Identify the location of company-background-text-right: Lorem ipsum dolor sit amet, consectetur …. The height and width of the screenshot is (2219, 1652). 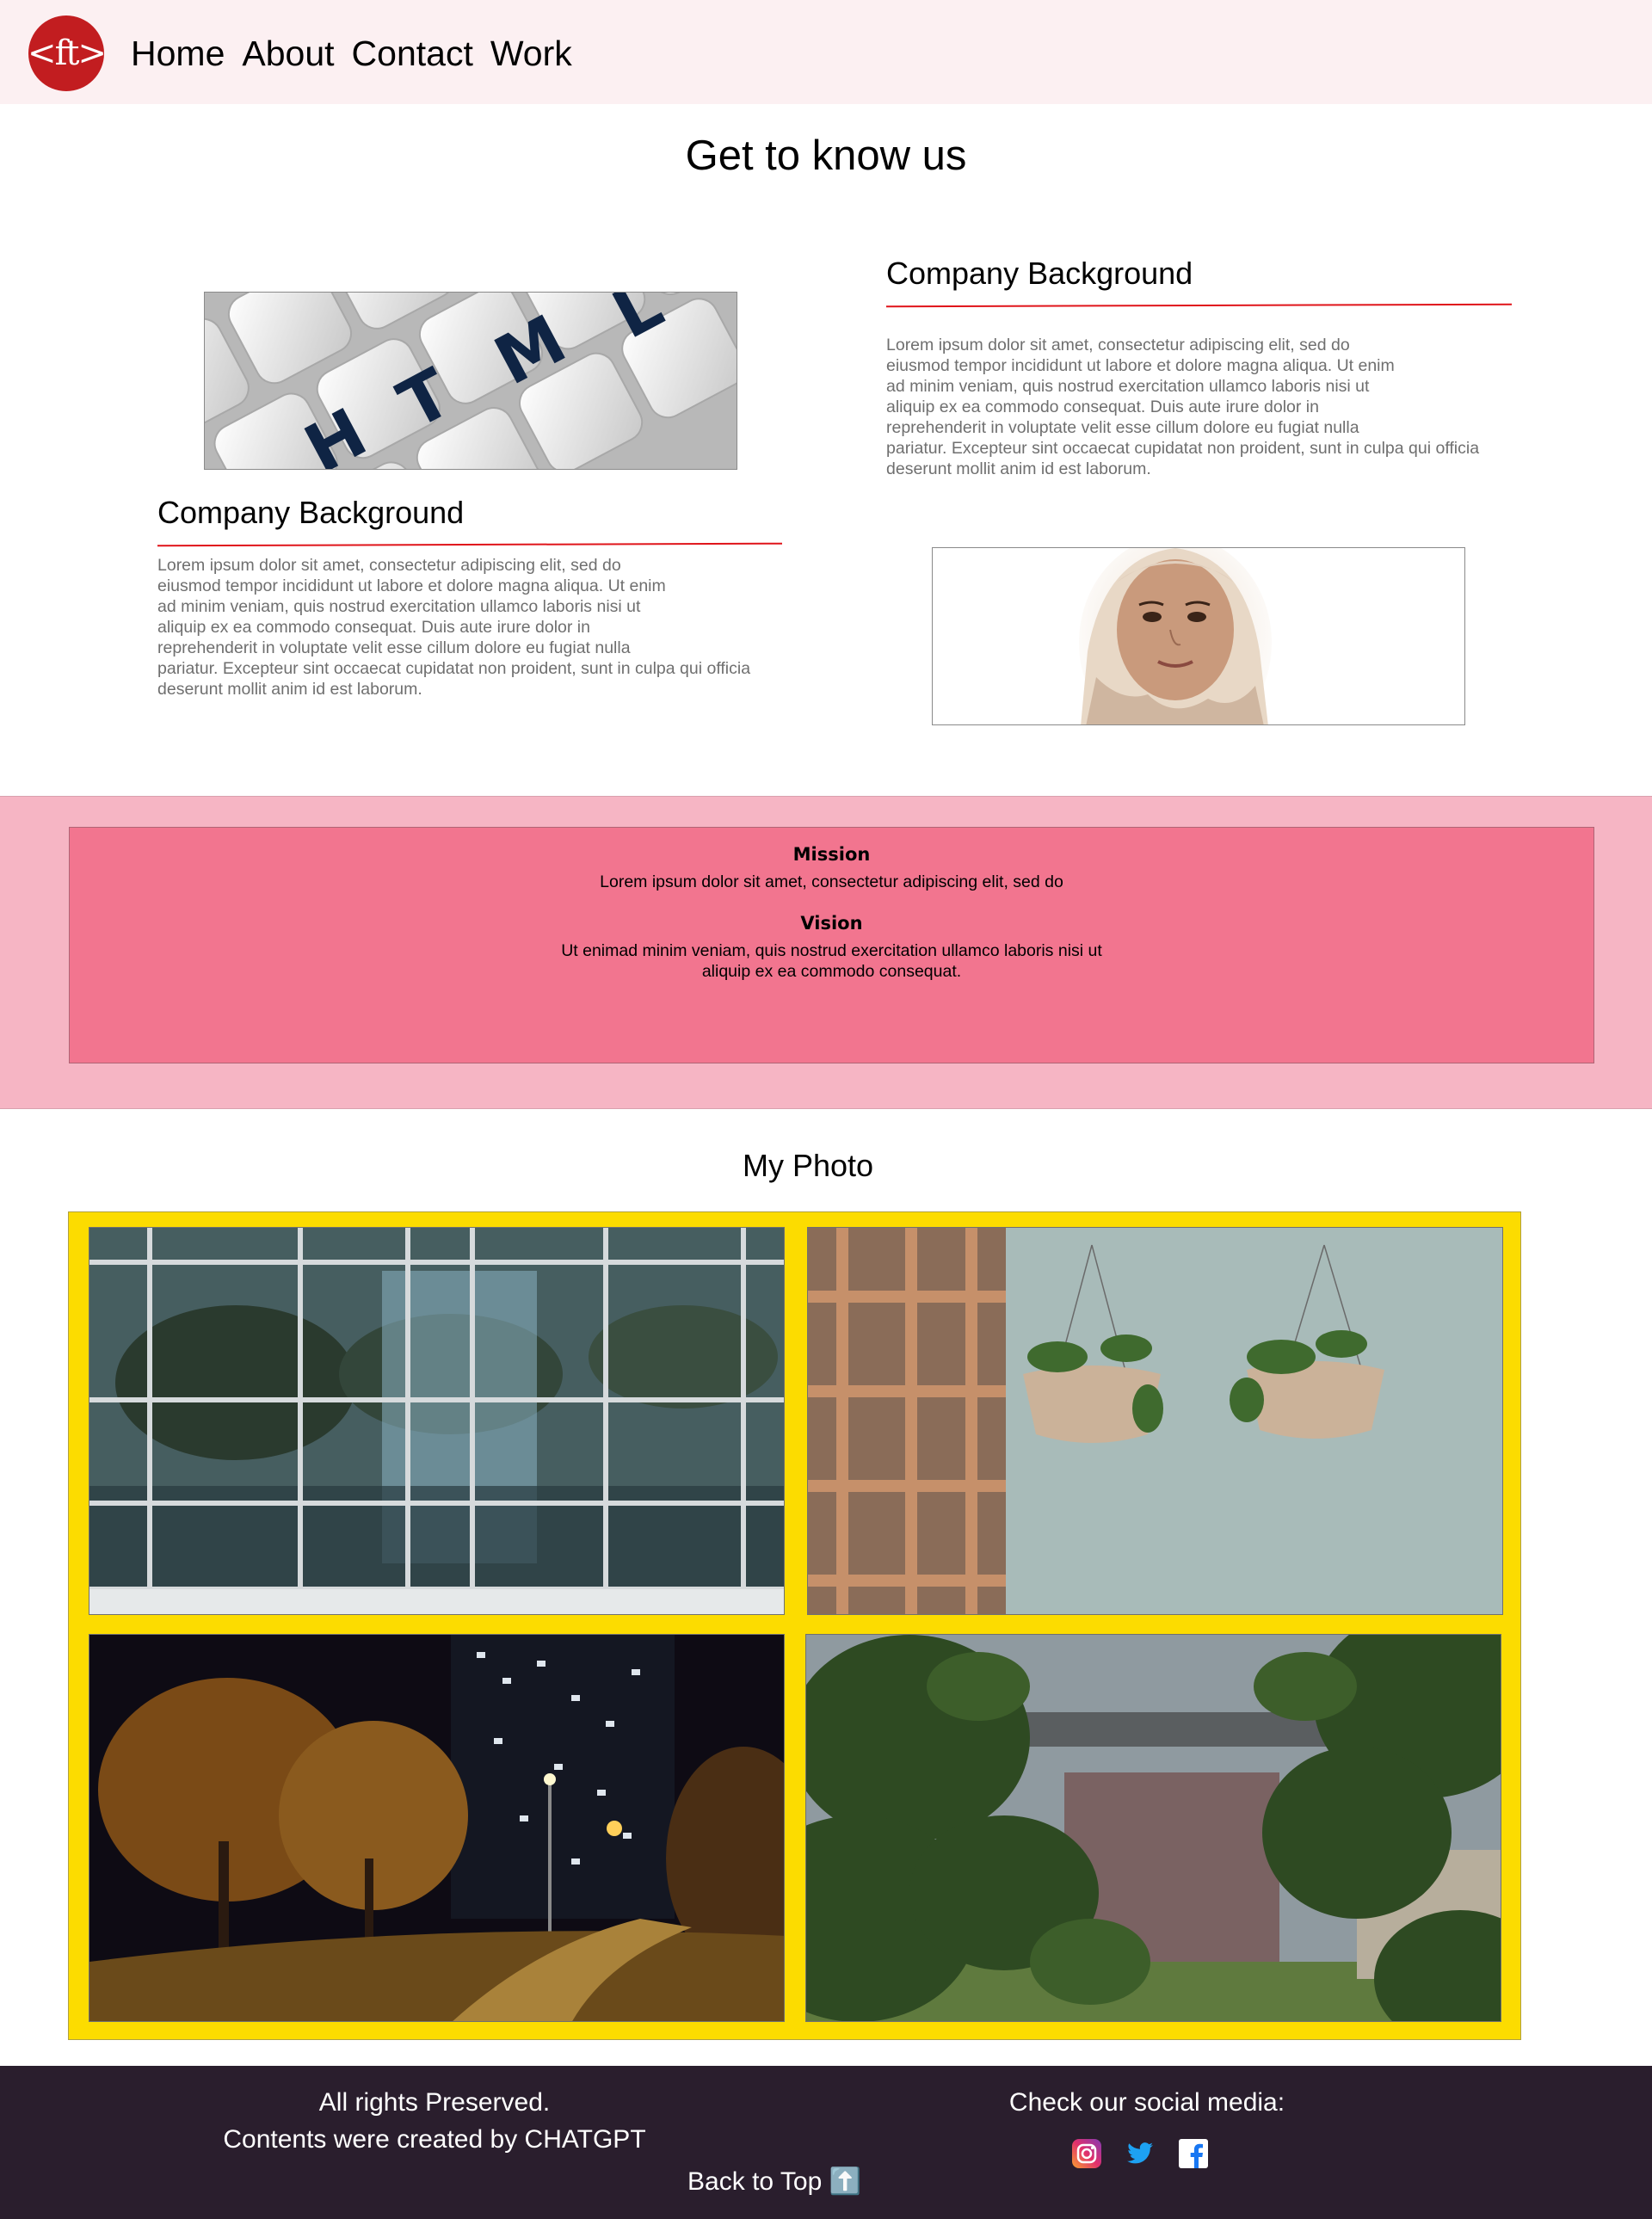
(1183, 407).